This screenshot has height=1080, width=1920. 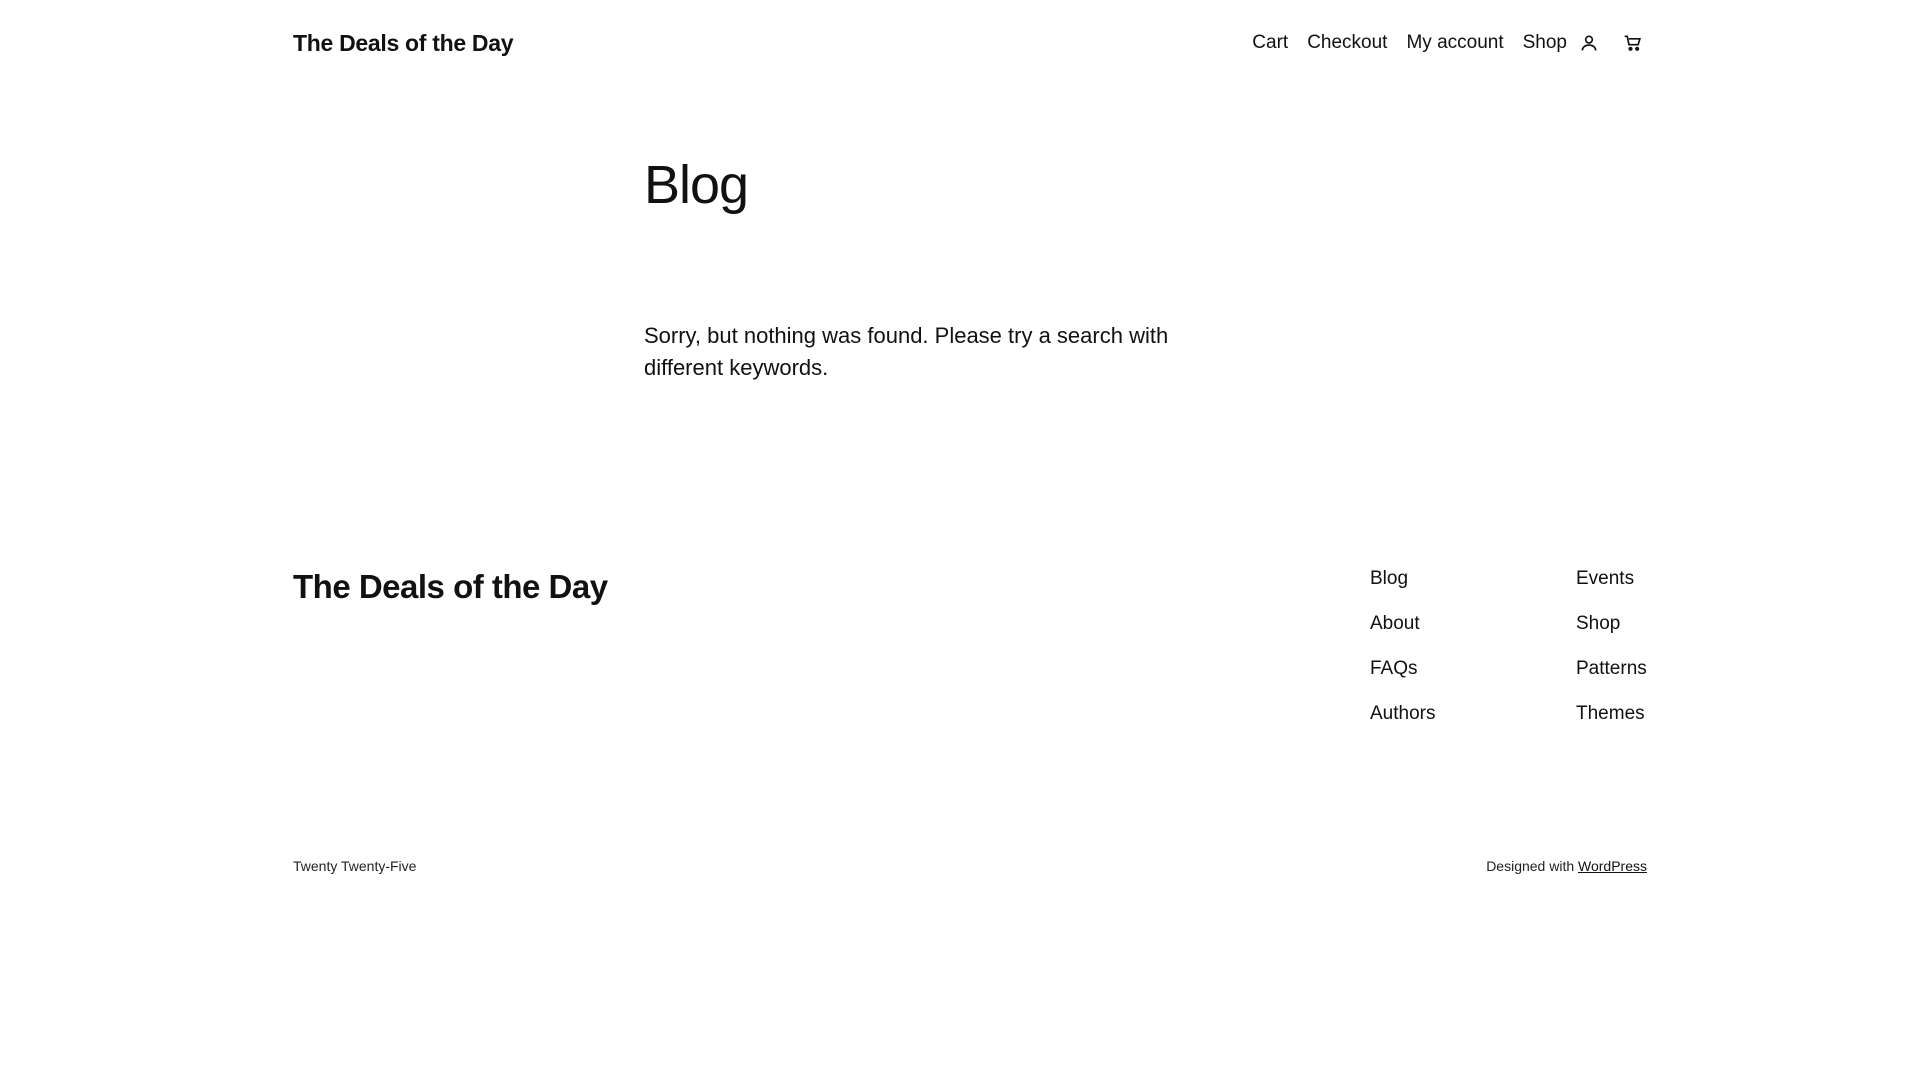 I want to click on wordpress-link: WordPress, so click(x=1612, y=866).